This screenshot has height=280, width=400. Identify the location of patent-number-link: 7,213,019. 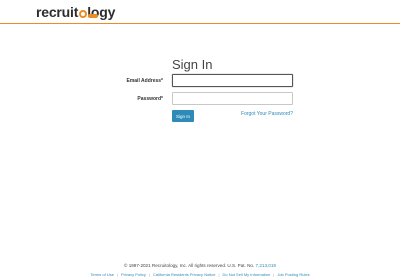
(266, 265).